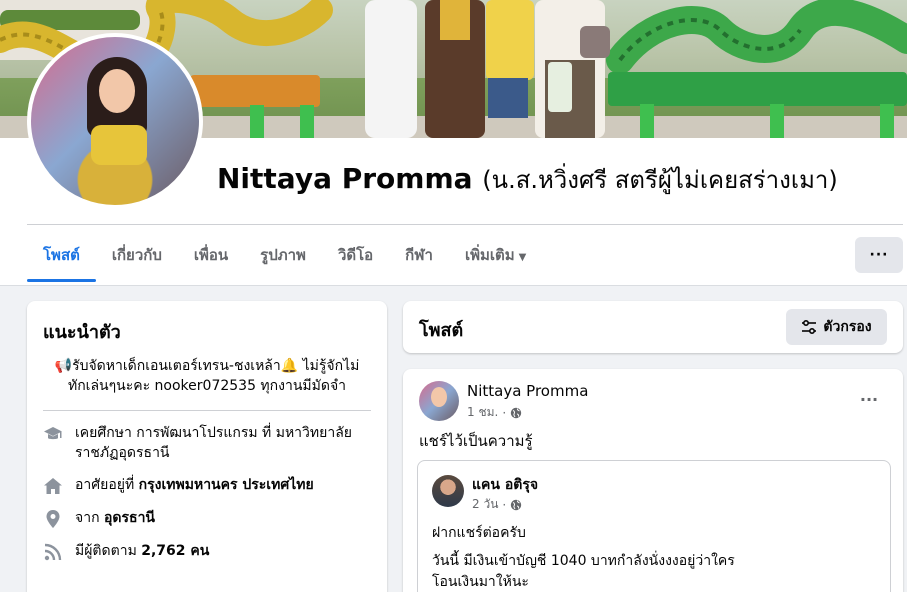  What do you see at coordinates (482, 412) in the screenshot?
I see `post-time: 1 ชม.` at bounding box center [482, 412].